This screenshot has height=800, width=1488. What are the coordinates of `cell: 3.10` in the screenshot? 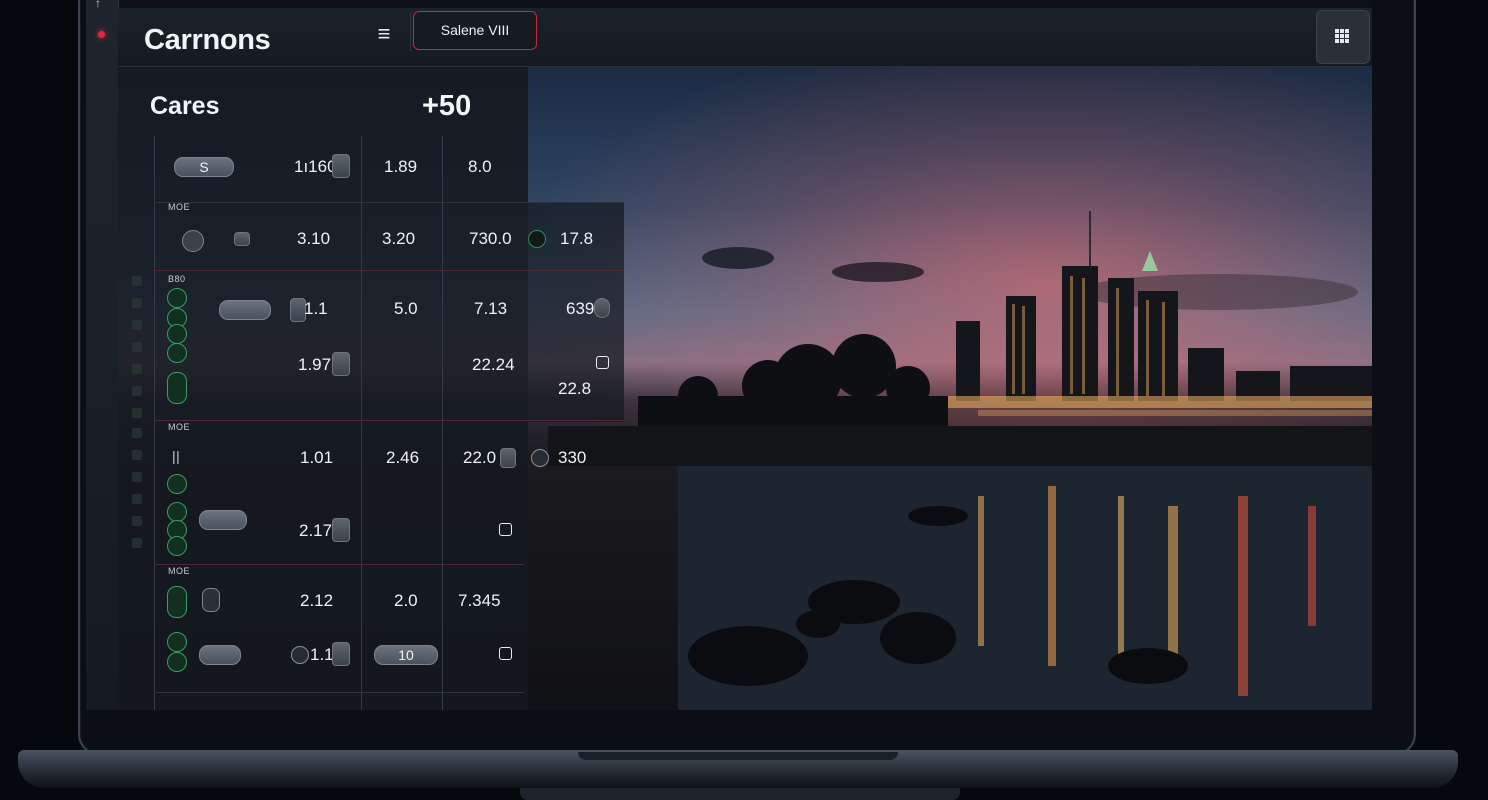 It's located at (314, 238).